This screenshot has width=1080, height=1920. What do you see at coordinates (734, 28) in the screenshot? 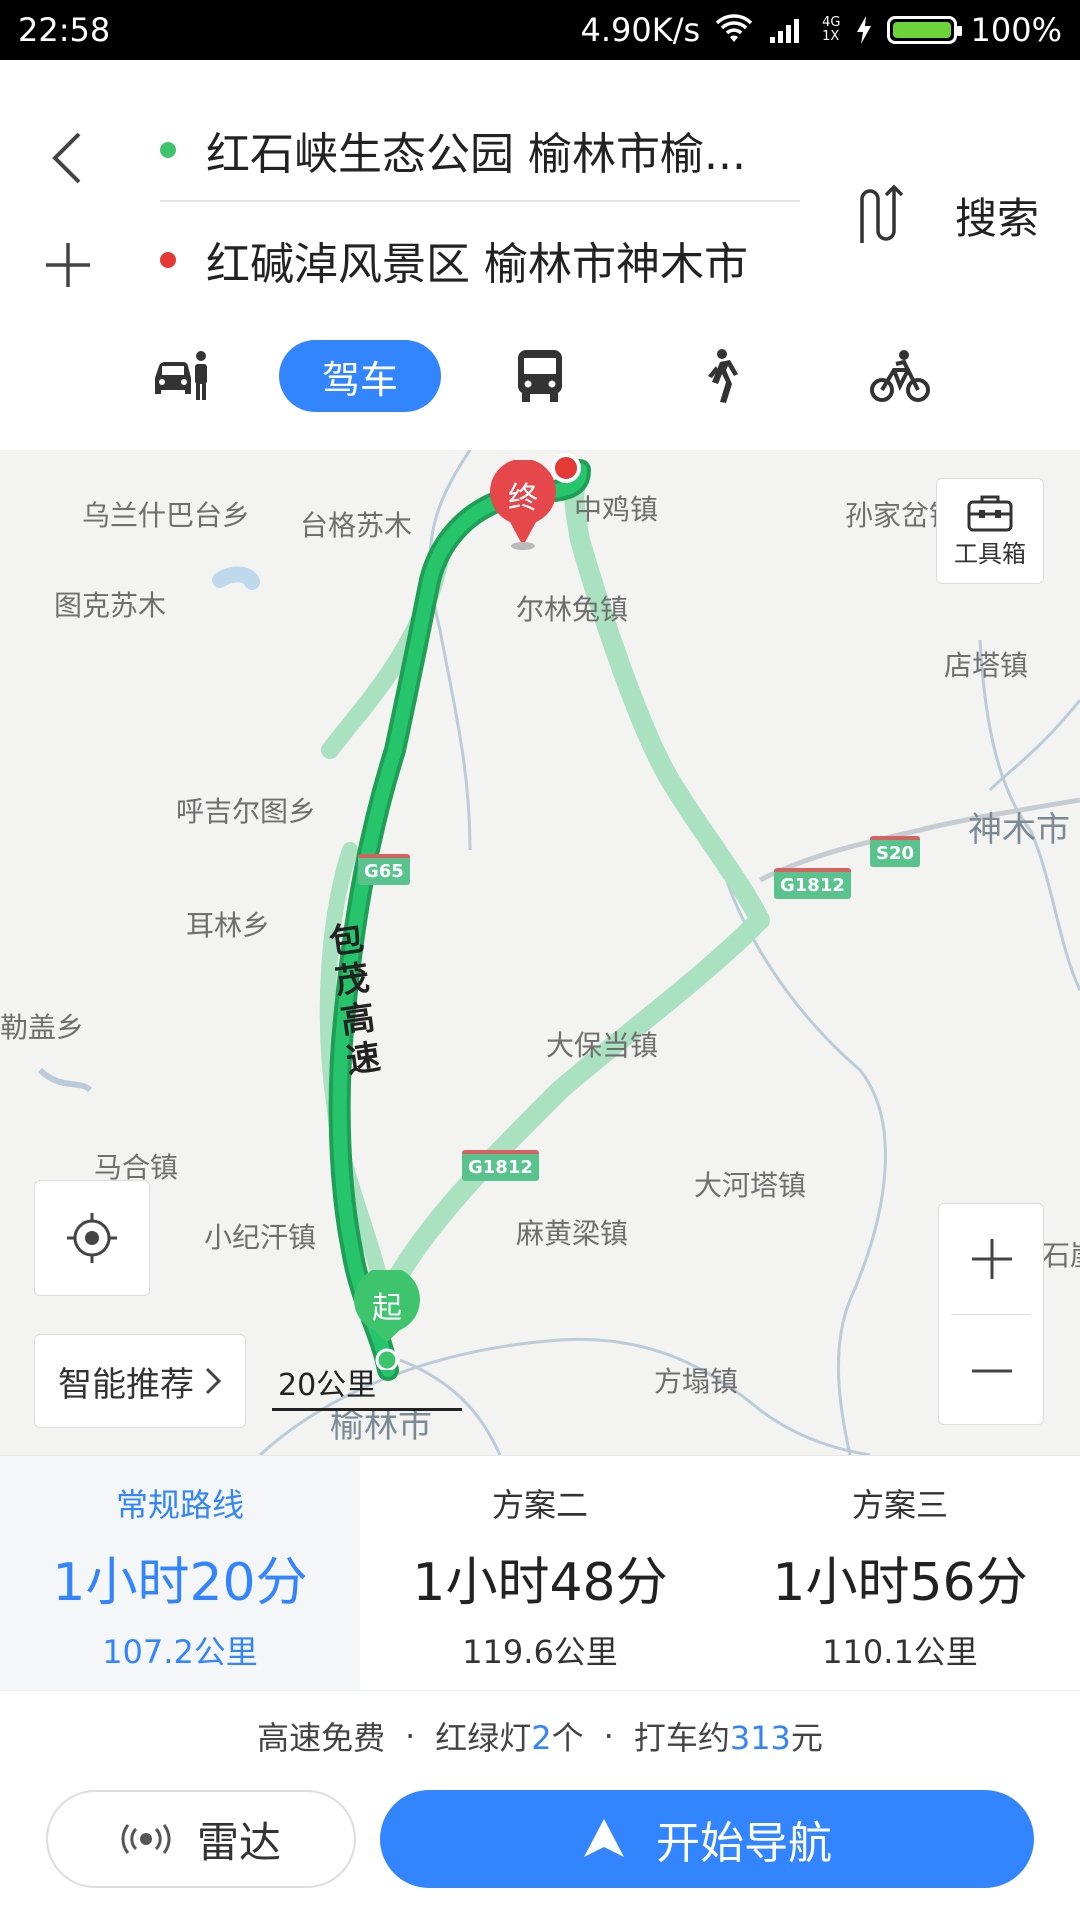
I see `wifi-icon` at bounding box center [734, 28].